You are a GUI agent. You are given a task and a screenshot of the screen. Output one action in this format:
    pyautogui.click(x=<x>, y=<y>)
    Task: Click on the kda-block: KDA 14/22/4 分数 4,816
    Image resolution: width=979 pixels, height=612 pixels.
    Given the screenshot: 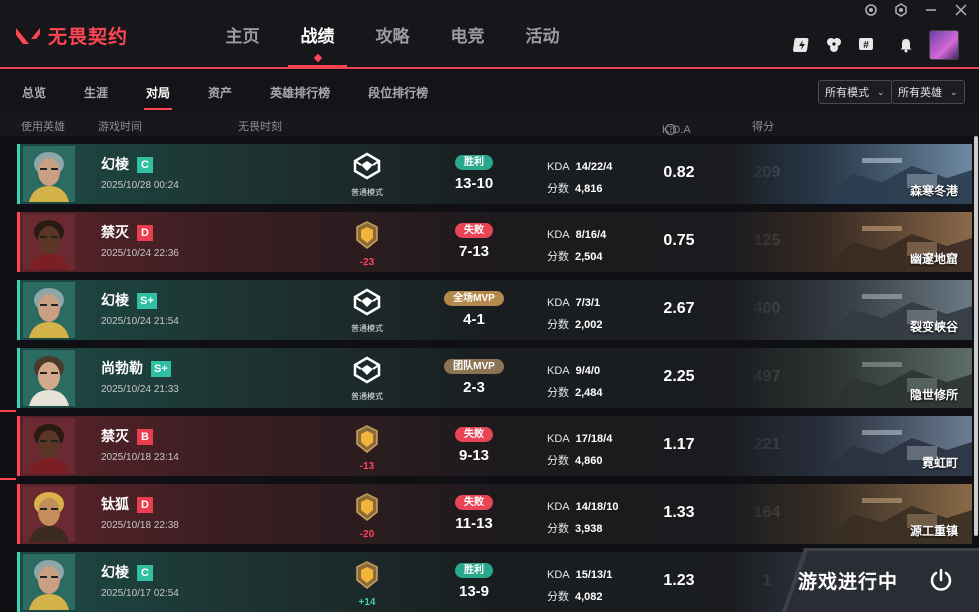 What is the action you would take?
    pyautogui.click(x=579, y=178)
    